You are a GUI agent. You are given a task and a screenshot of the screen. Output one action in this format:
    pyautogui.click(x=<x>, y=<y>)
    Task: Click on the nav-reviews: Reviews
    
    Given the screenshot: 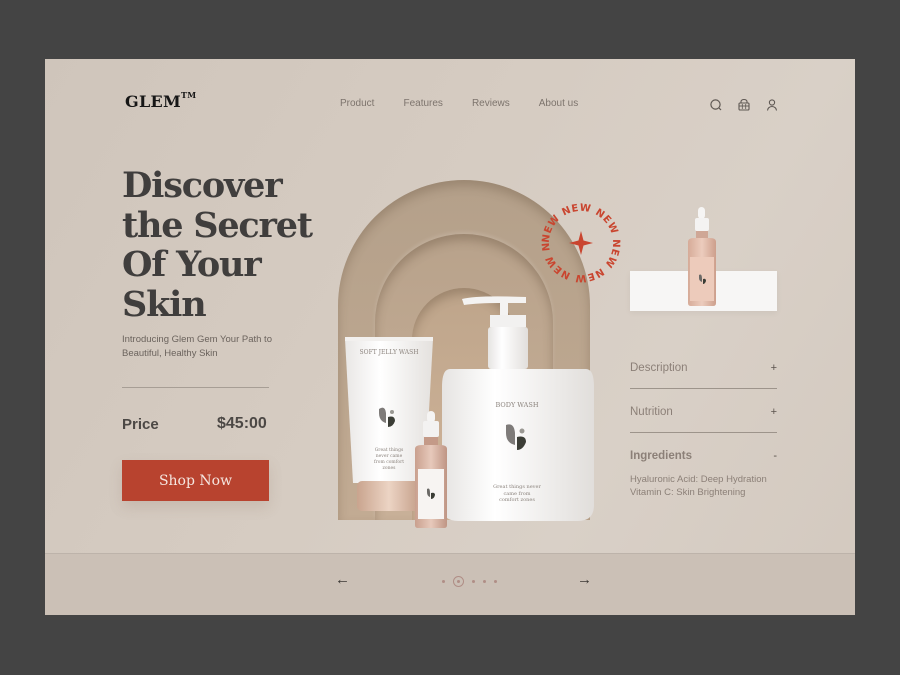 What is the action you would take?
    pyautogui.click(x=491, y=103)
    